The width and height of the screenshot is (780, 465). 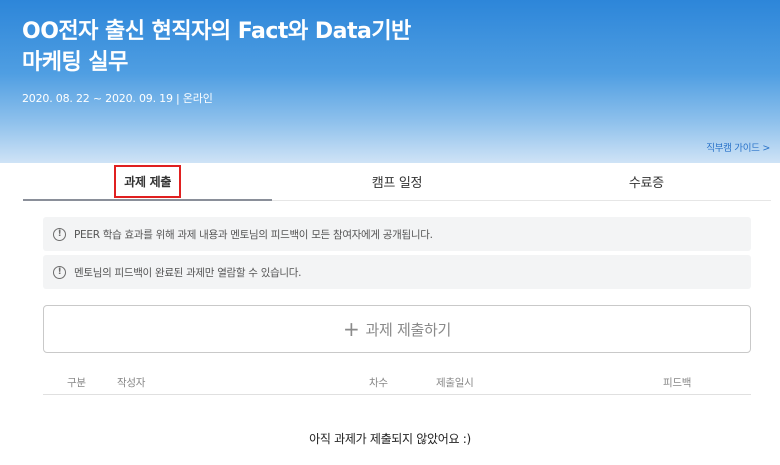 I want to click on tab-assignment-submit: 과제 제출, so click(x=148, y=182).